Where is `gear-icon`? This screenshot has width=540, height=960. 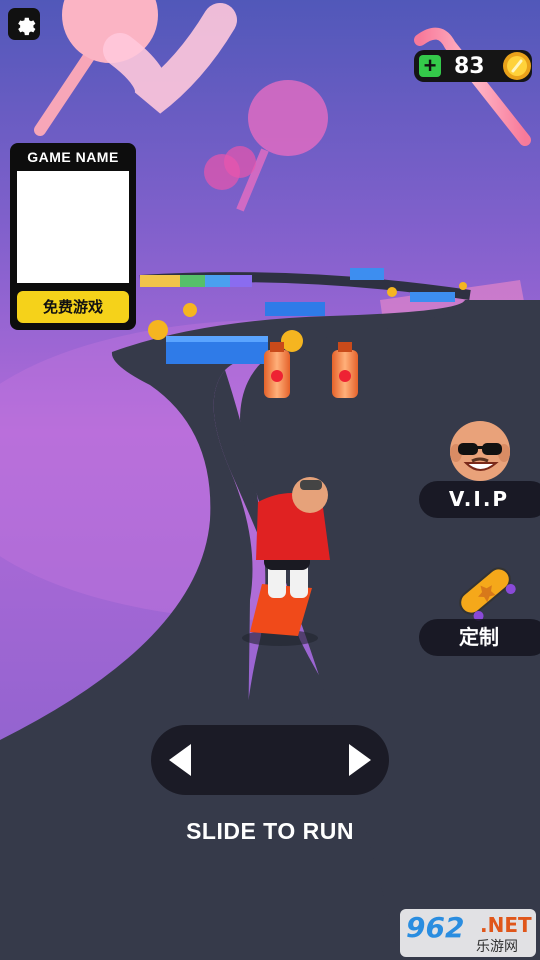 gear-icon is located at coordinates (27, 26).